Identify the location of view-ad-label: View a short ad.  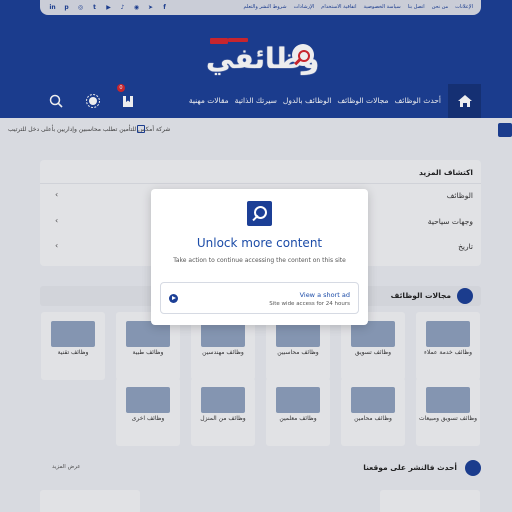
(324, 295).